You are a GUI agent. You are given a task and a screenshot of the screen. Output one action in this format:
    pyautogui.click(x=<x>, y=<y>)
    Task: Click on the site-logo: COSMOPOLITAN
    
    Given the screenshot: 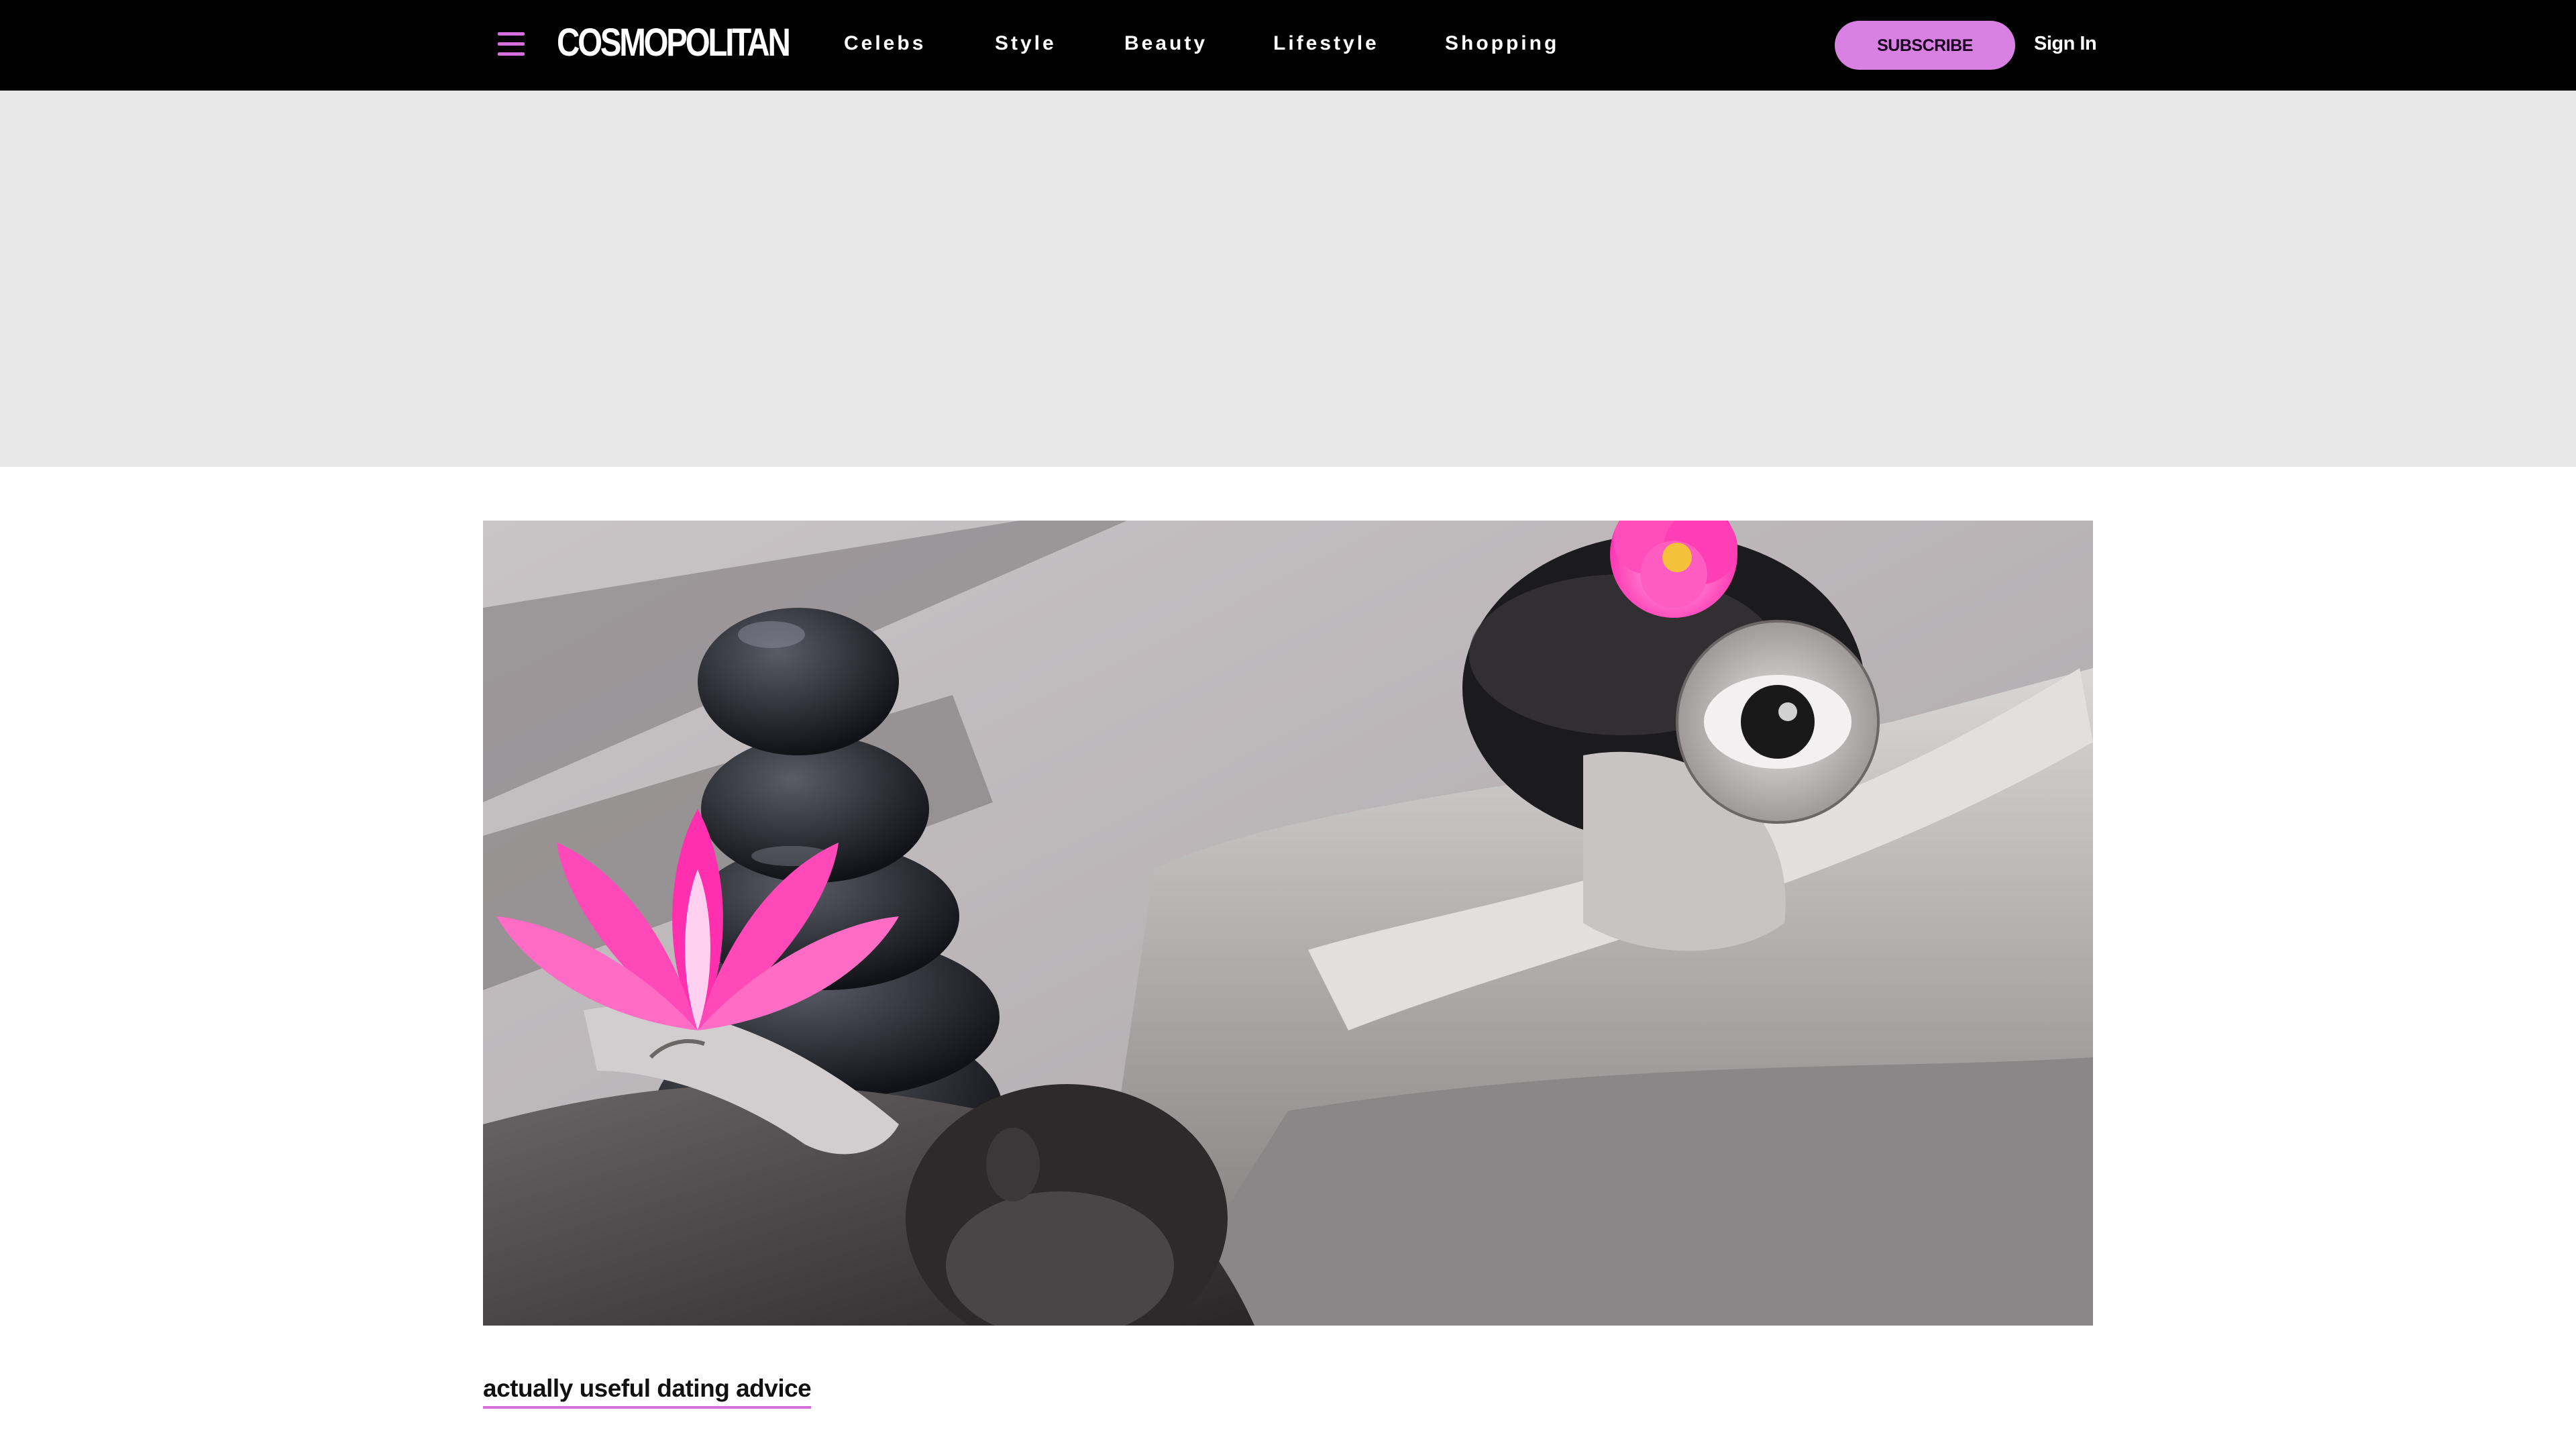 What is the action you would take?
    pyautogui.click(x=674, y=42)
    